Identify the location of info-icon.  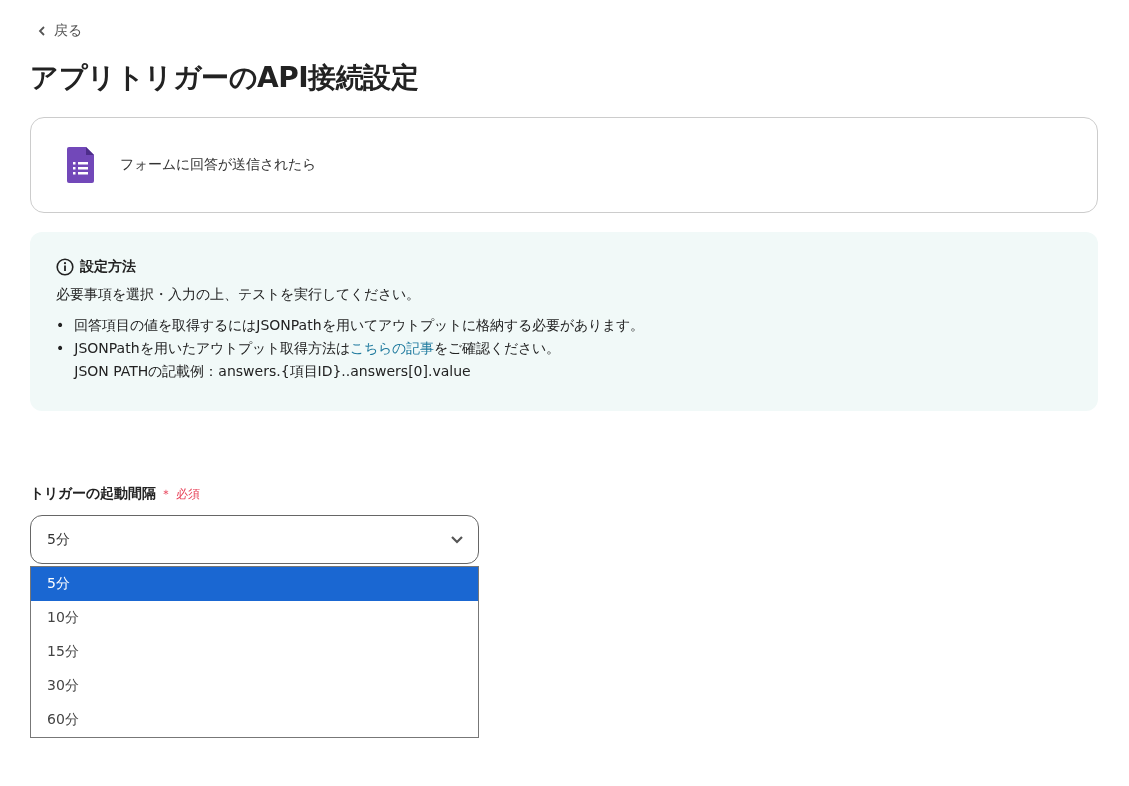
(65, 267).